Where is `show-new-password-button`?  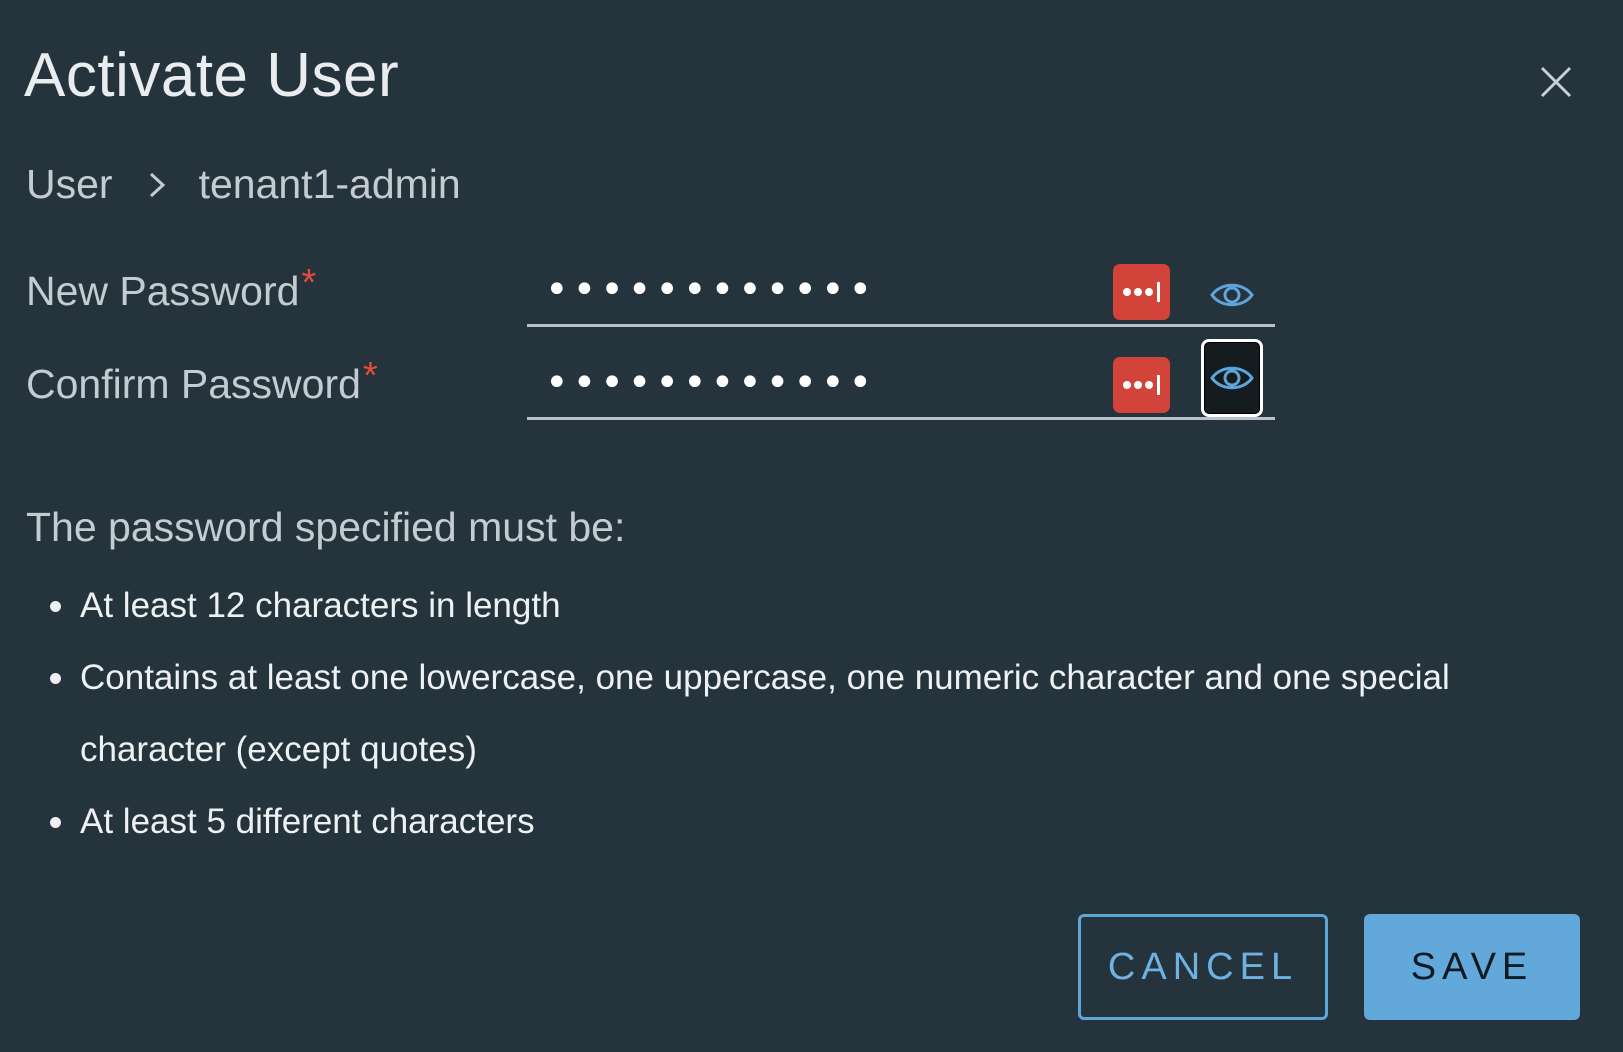 show-new-password-button is located at coordinates (1232, 295).